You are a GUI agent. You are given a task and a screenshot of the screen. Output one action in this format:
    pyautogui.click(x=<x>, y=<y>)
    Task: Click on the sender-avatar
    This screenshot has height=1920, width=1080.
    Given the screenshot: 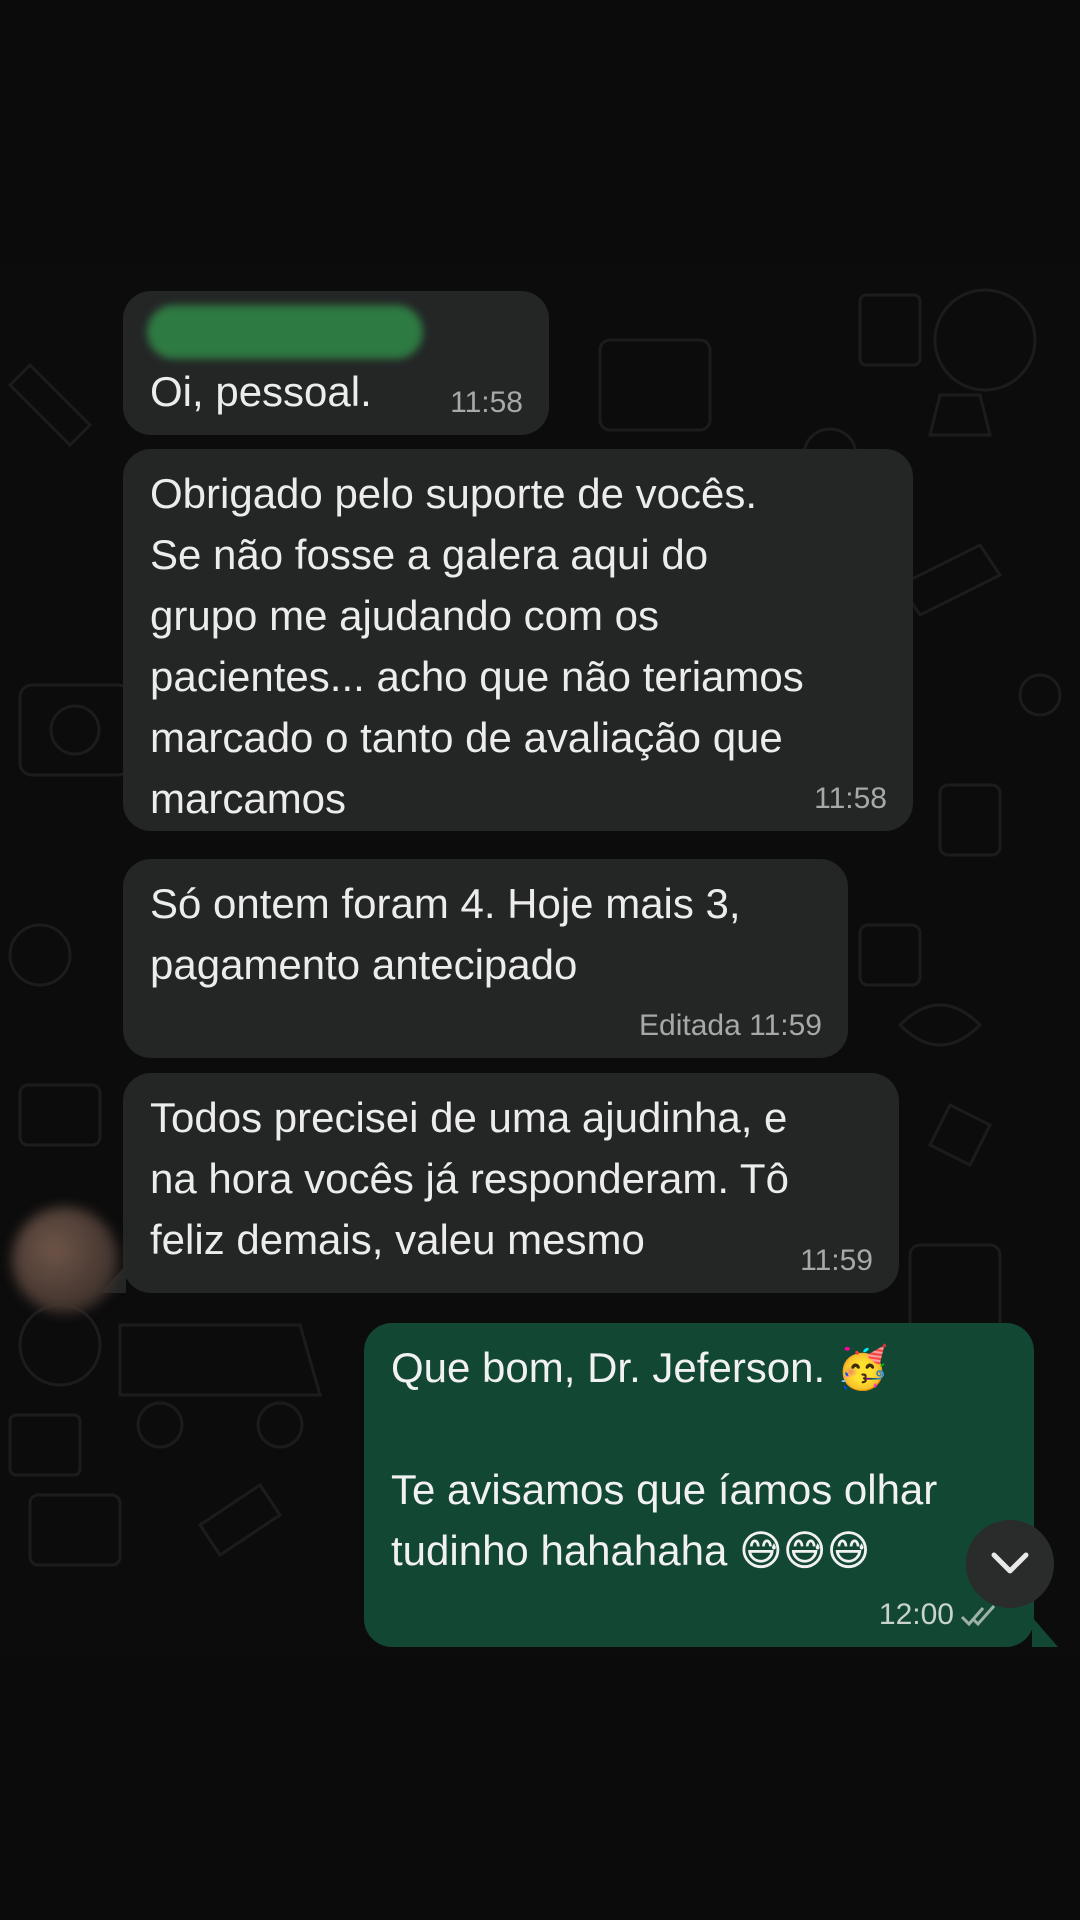 What is the action you would take?
    pyautogui.click(x=65, y=1260)
    